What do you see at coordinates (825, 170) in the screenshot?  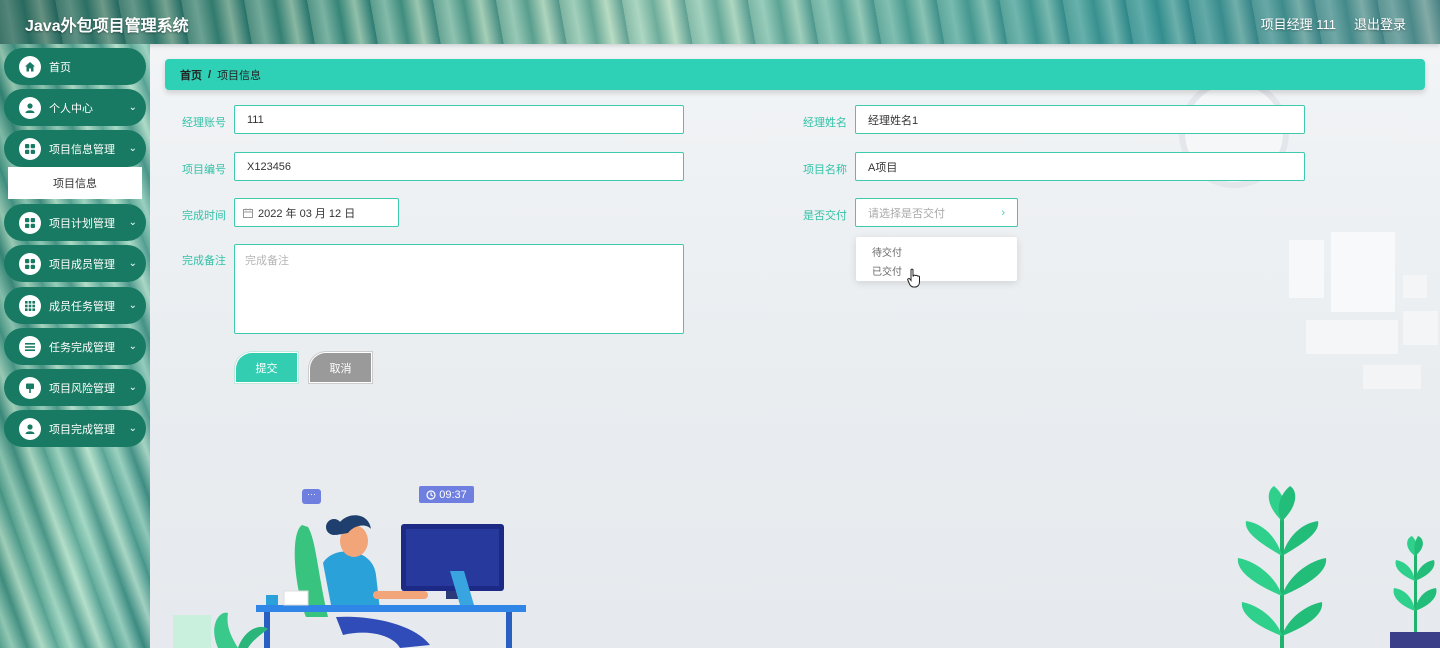 I see `project-name-label: 项目名称` at bounding box center [825, 170].